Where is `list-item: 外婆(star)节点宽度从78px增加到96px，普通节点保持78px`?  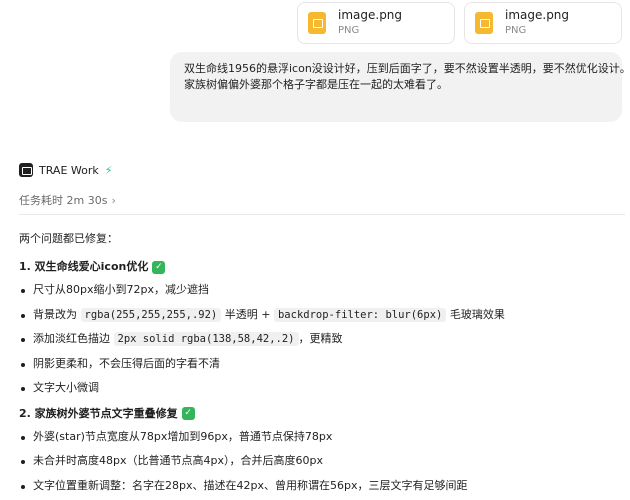 list-item: 外婆(star)节点宽度从78px增加到96px，普通节点保持78px is located at coordinates (322, 437).